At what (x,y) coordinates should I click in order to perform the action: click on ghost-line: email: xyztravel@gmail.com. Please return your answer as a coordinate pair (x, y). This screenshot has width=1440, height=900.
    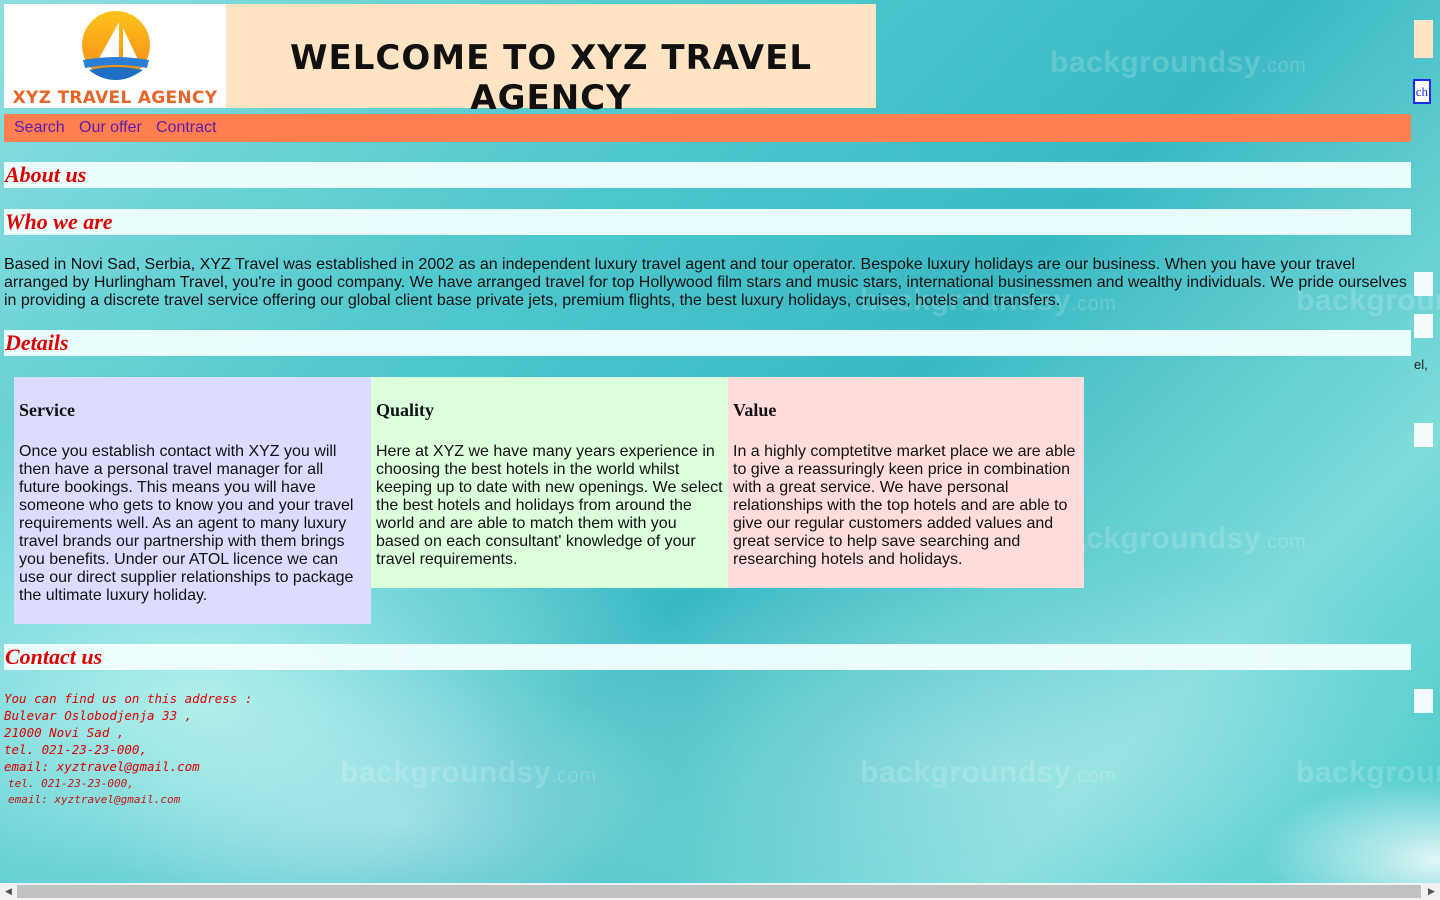
    Looking at the image, I should click on (94, 799).